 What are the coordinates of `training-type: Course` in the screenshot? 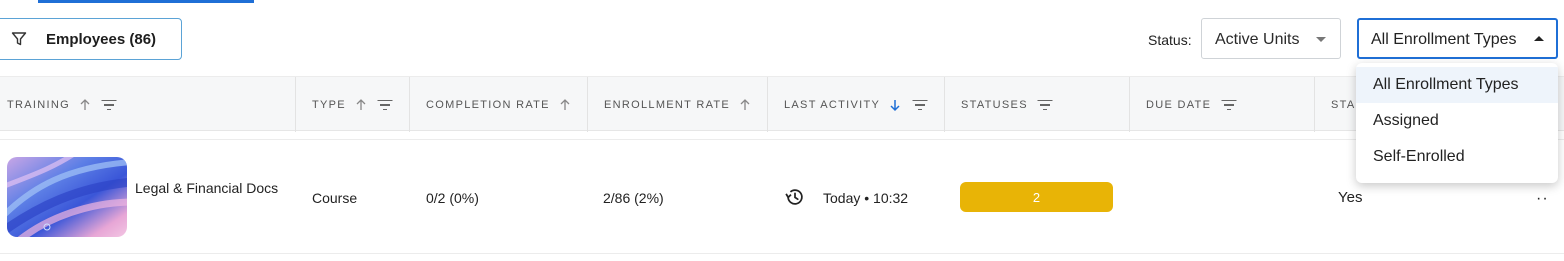 It's located at (335, 198).